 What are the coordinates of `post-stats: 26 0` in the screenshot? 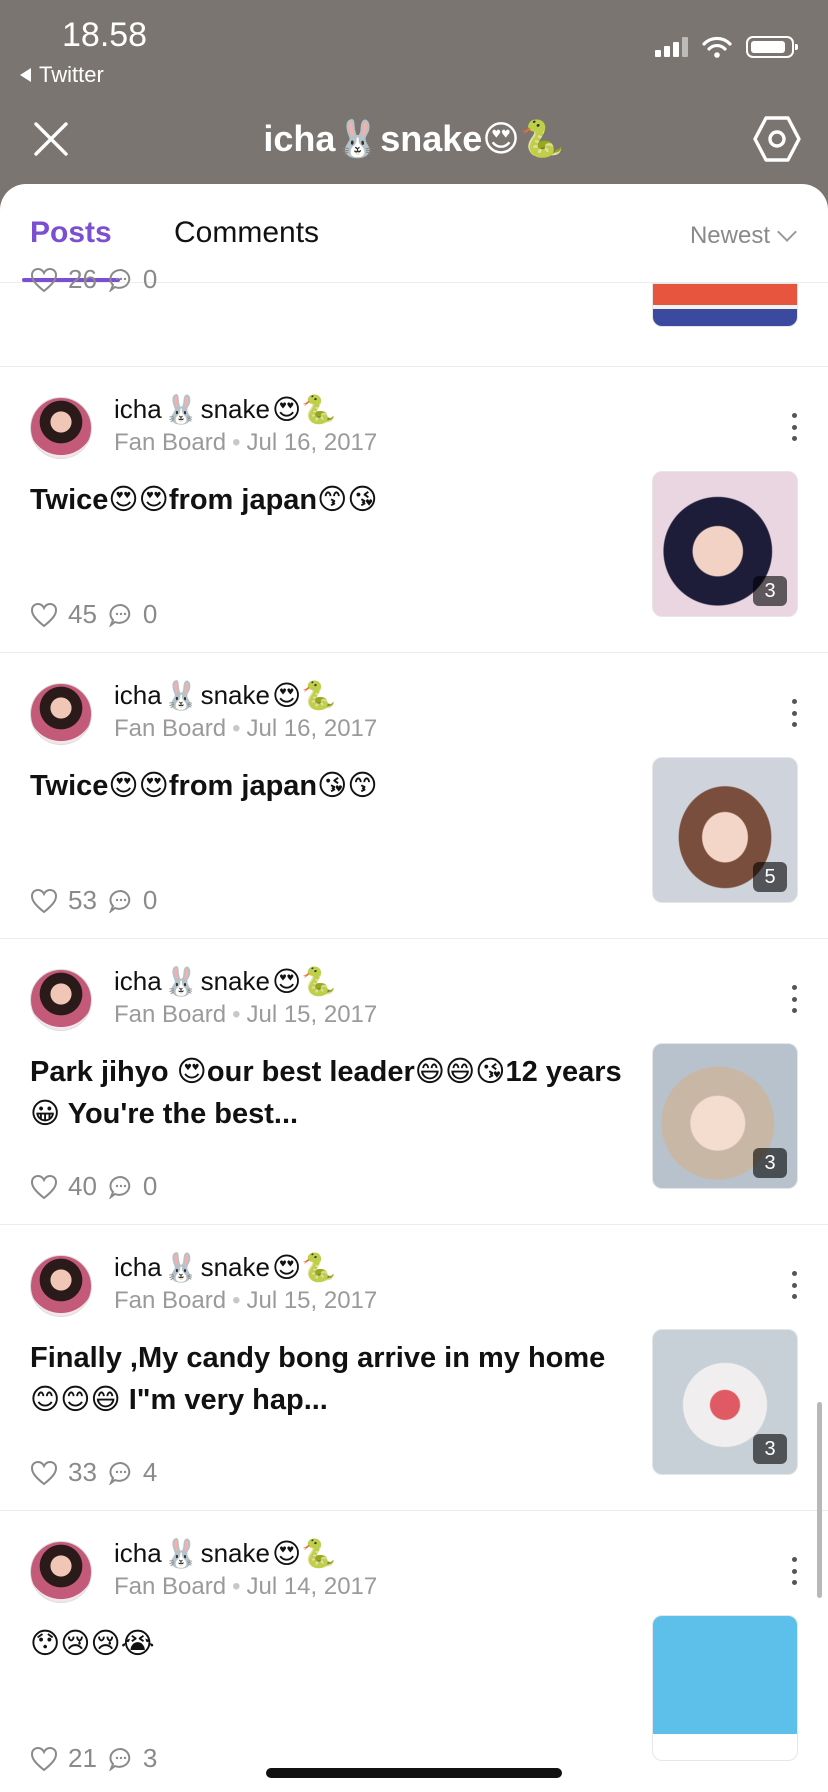 It's located at (93, 279).